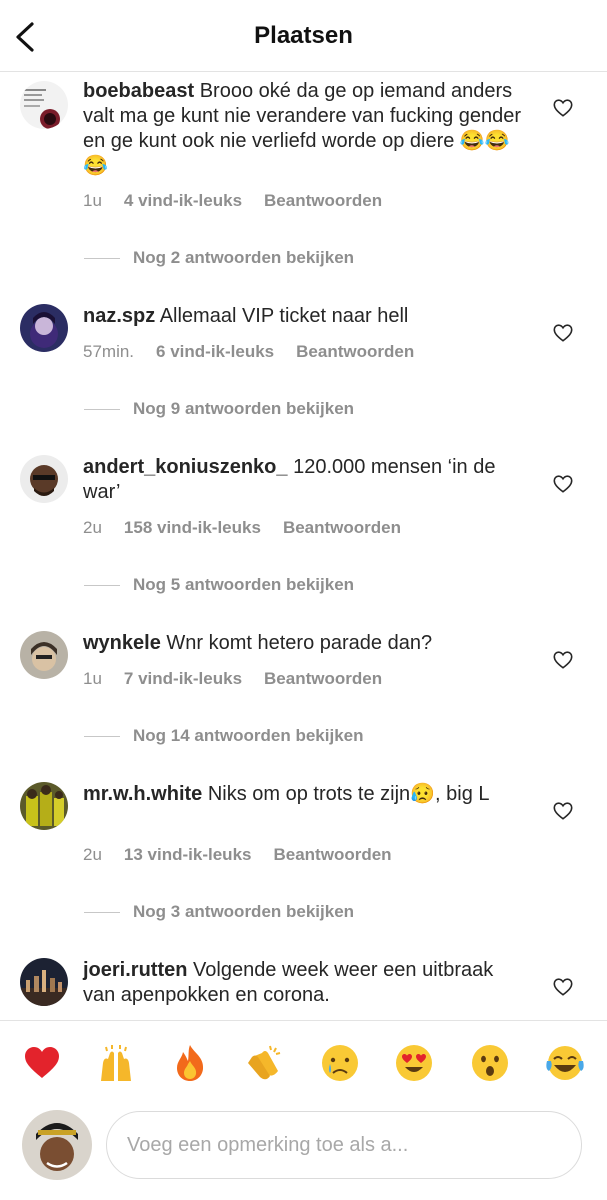 The image size is (607, 1200). Describe the element at coordinates (303, 1062) in the screenshot. I see `emoji-reaction-bar` at that location.